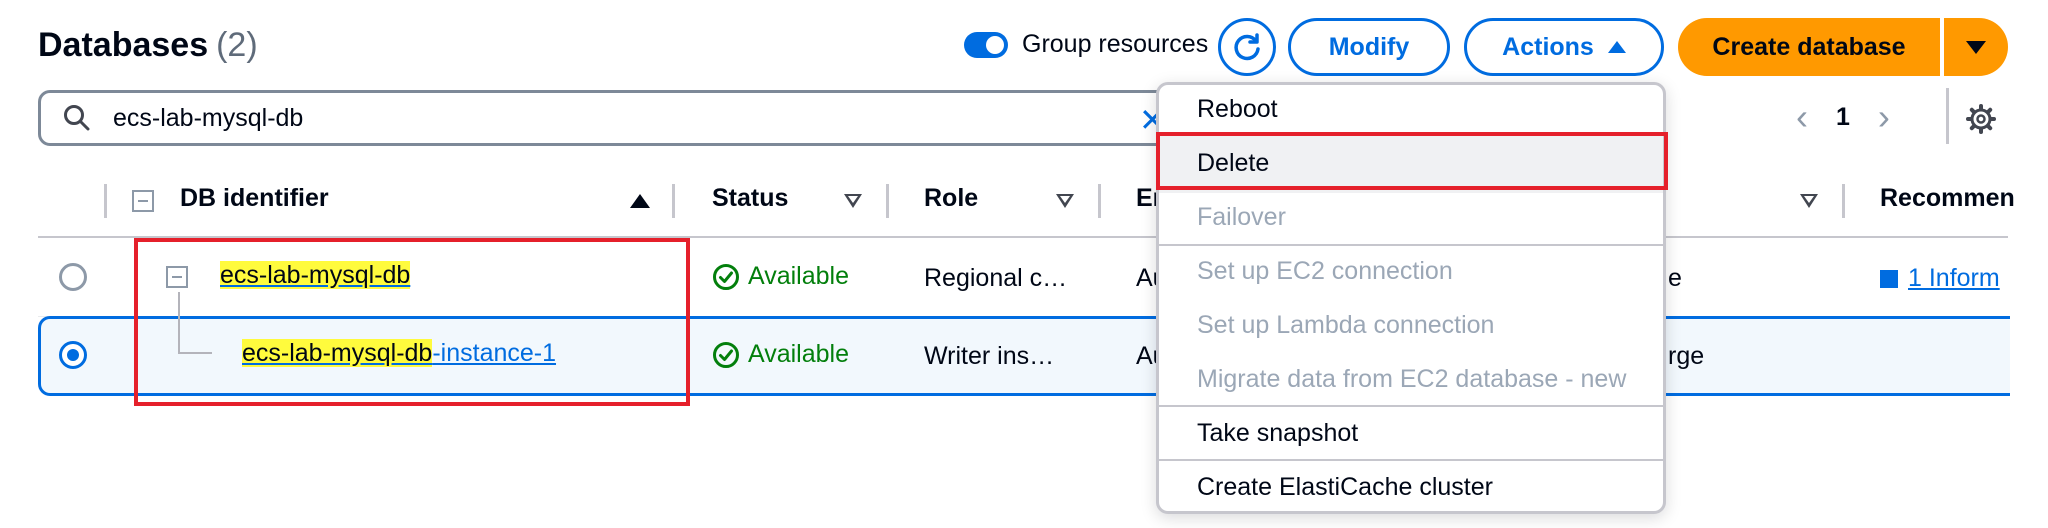  What do you see at coordinates (1954, 278) in the screenshot?
I see `recommendation-text: 1 Inform` at bounding box center [1954, 278].